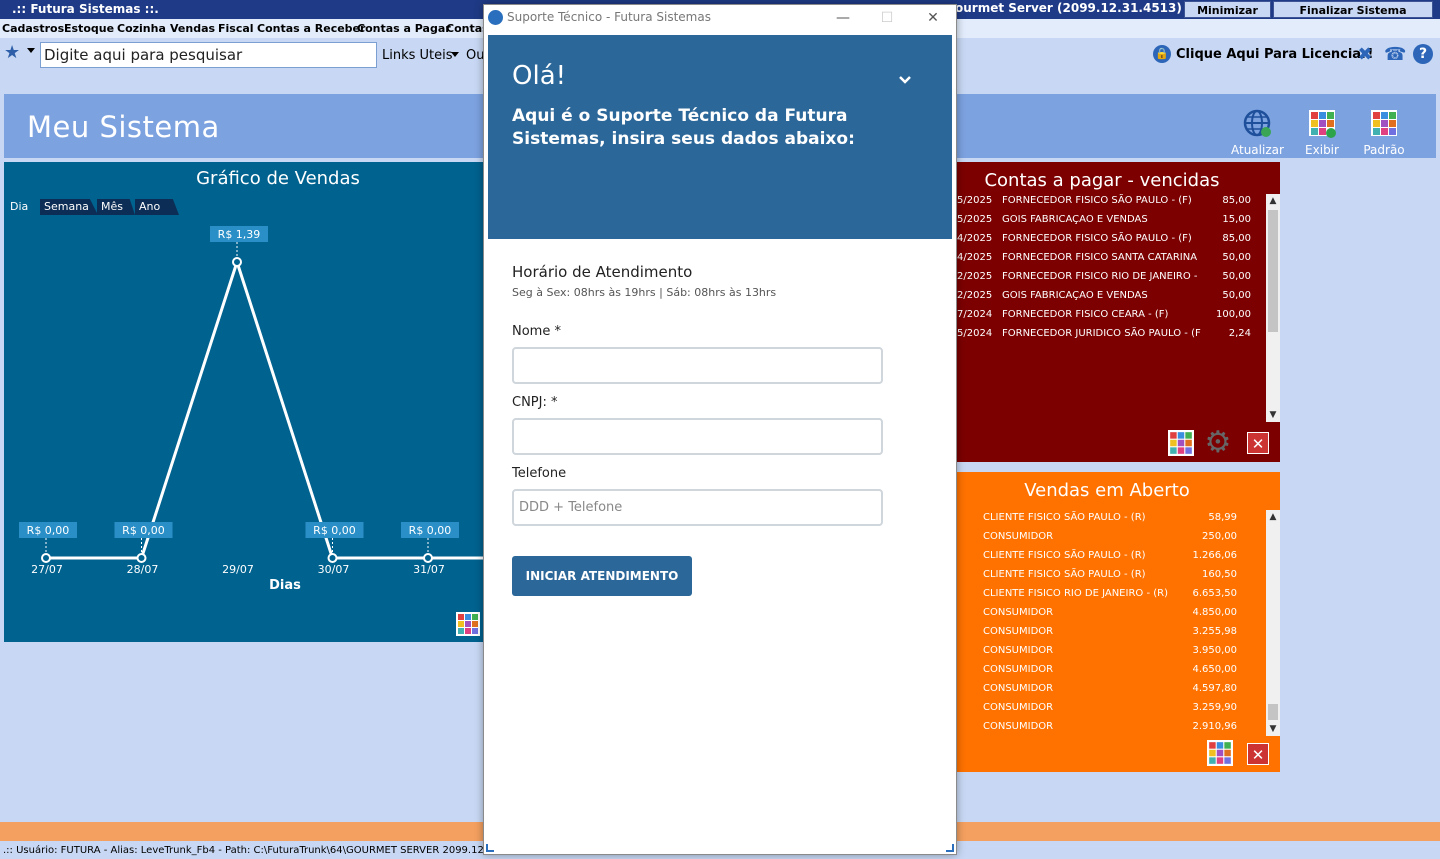 The height and width of the screenshot is (859, 1440). I want to click on menu-fiscal: Fiscal, so click(236, 28).